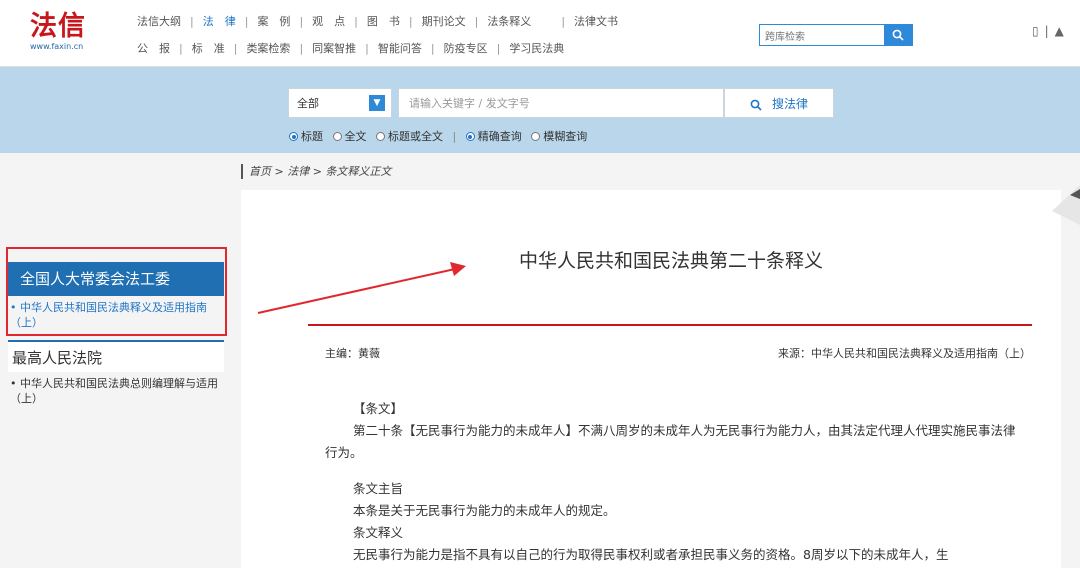 This screenshot has height=568, width=1080. What do you see at coordinates (536, 49) in the screenshot?
I see `nav-item-civil-code: 学习民法典` at bounding box center [536, 49].